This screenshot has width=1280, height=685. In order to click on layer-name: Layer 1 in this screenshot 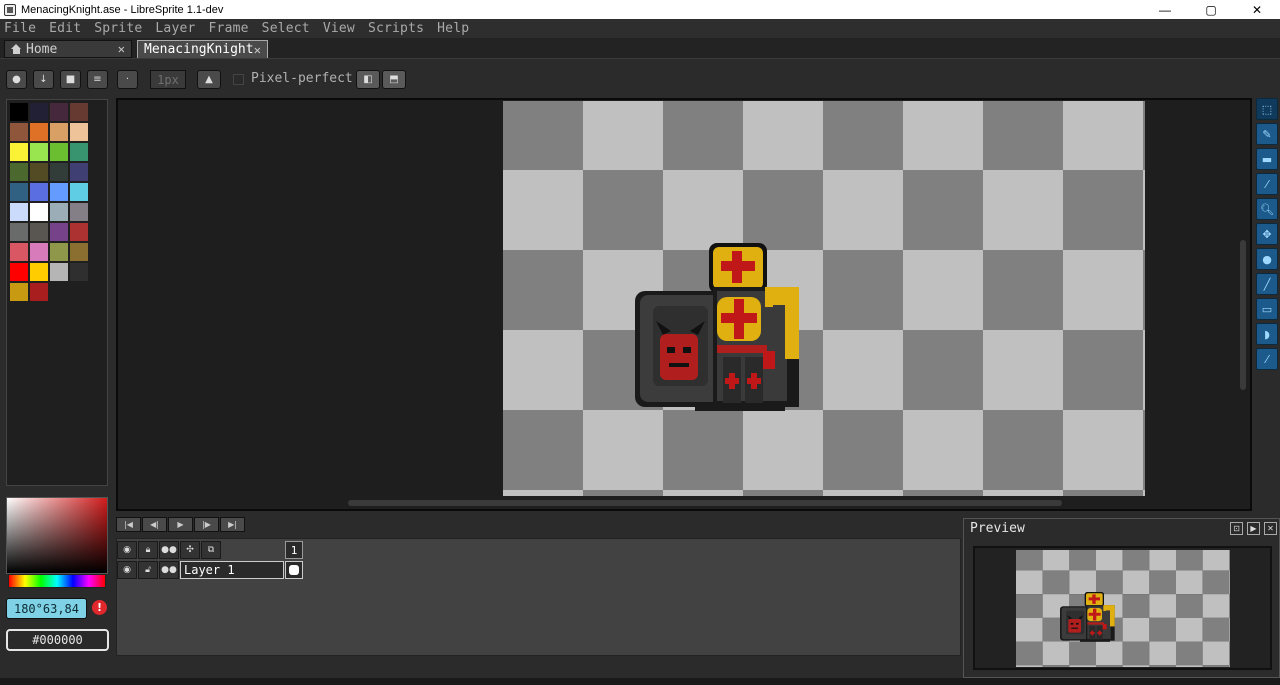, I will do `click(232, 570)`.